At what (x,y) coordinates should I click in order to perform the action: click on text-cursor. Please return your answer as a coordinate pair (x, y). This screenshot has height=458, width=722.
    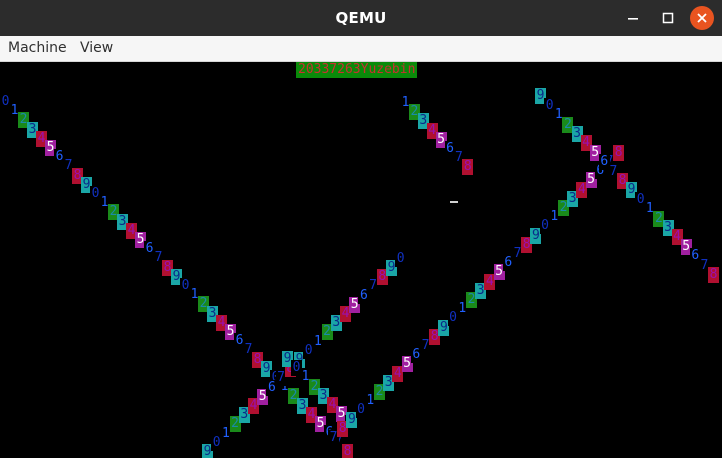
    Looking at the image, I should click on (454, 202).